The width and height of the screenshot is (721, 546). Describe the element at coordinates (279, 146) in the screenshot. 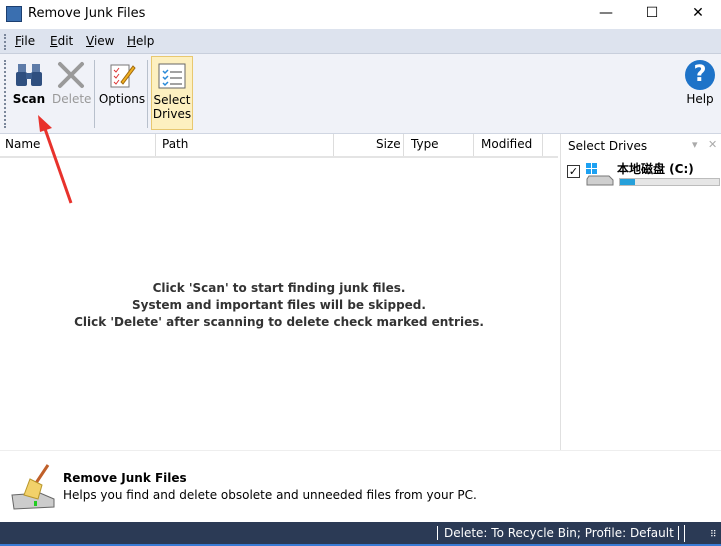

I see `list-header: Name Path Size Type Modified` at that location.